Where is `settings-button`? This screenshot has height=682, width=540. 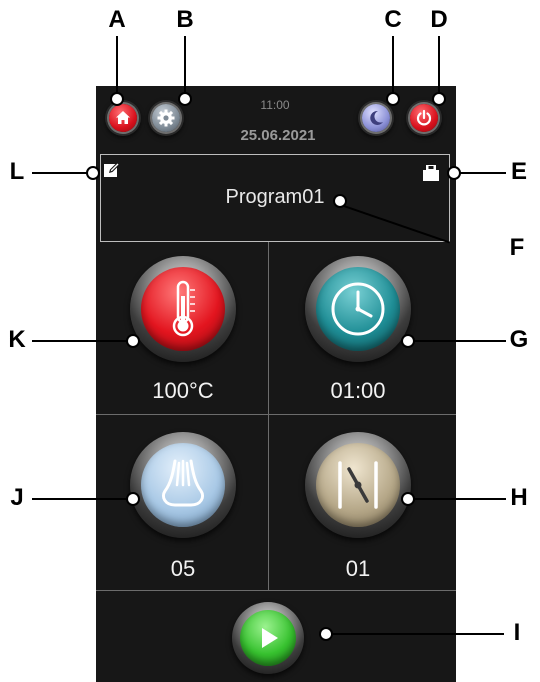 settings-button is located at coordinates (166, 118).